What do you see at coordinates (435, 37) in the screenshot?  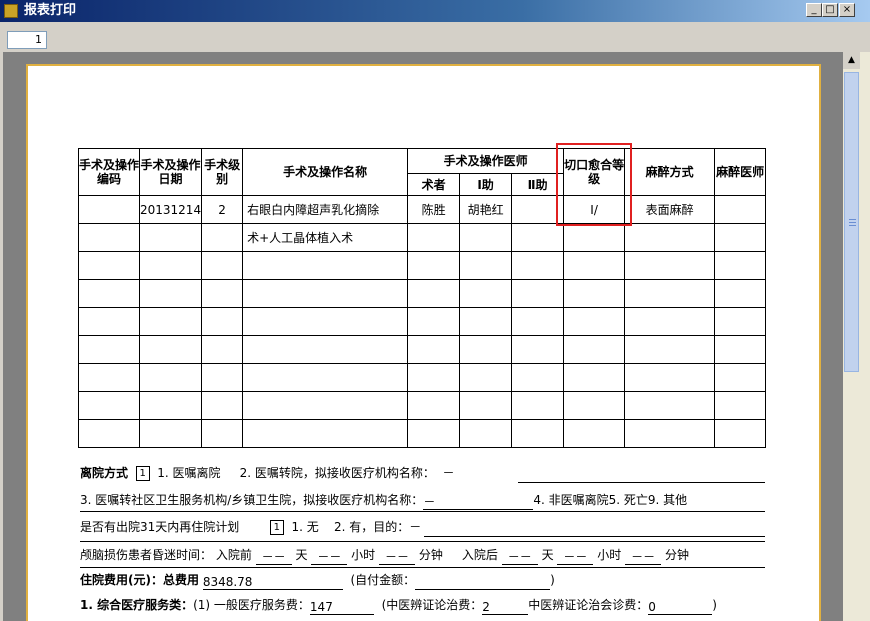 I see `toolbar: 1` at bounding box center [435, 37].